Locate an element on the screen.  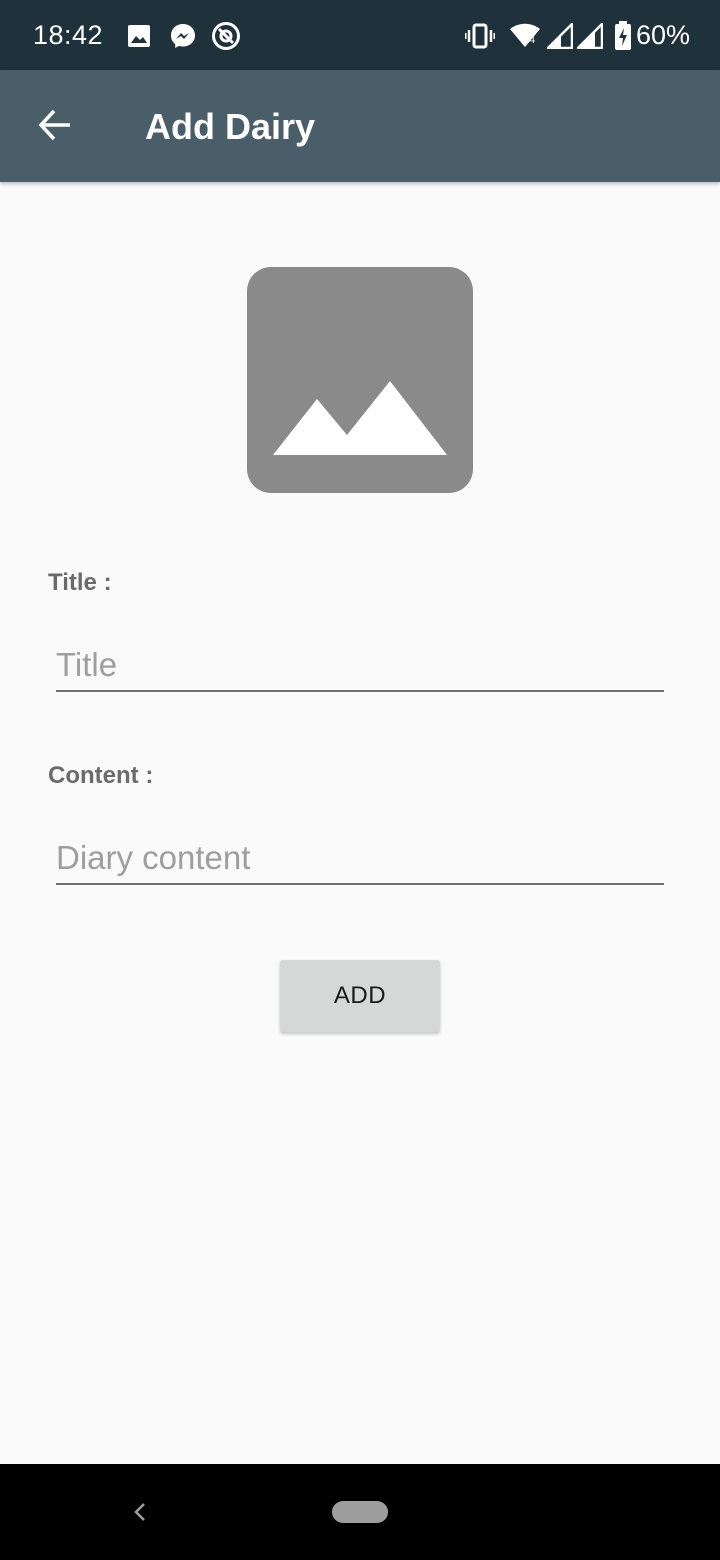
status-time: 18:42 is located at coordinates (68, 35).